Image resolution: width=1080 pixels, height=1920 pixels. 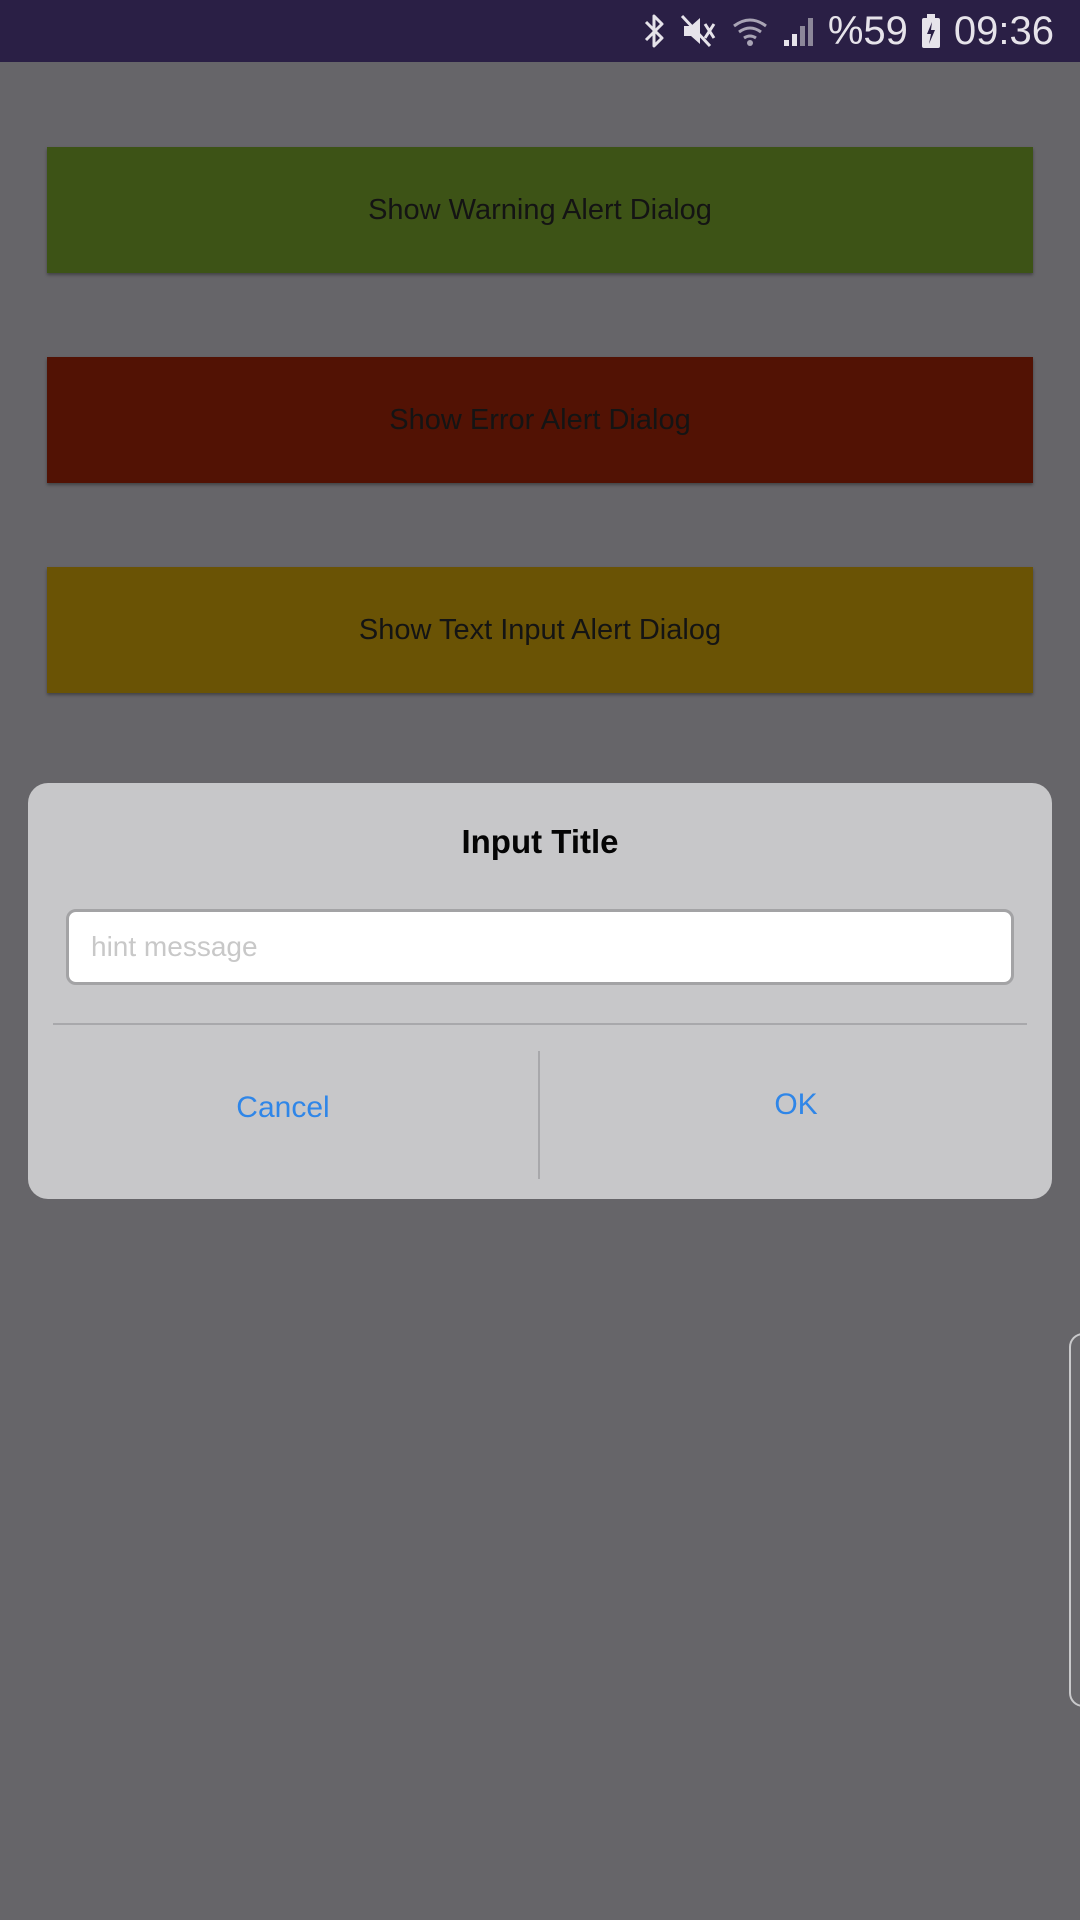 I want to click on edge-panel-handle, so click(x=1074, y=1520).